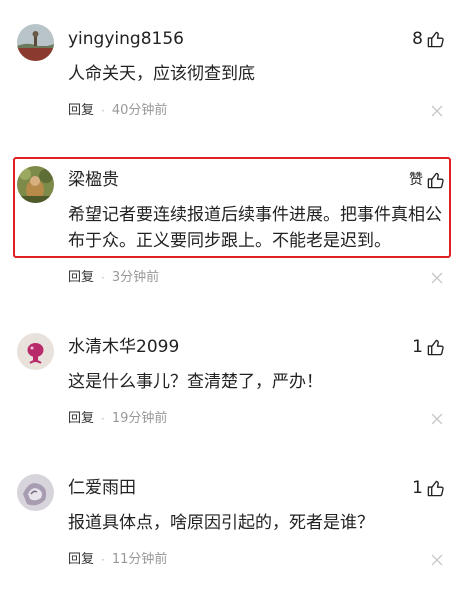  What do you see at coordinates (416, 180) in the screenshot?
I see `like-label: 赞` at bounding box center [416, 180].